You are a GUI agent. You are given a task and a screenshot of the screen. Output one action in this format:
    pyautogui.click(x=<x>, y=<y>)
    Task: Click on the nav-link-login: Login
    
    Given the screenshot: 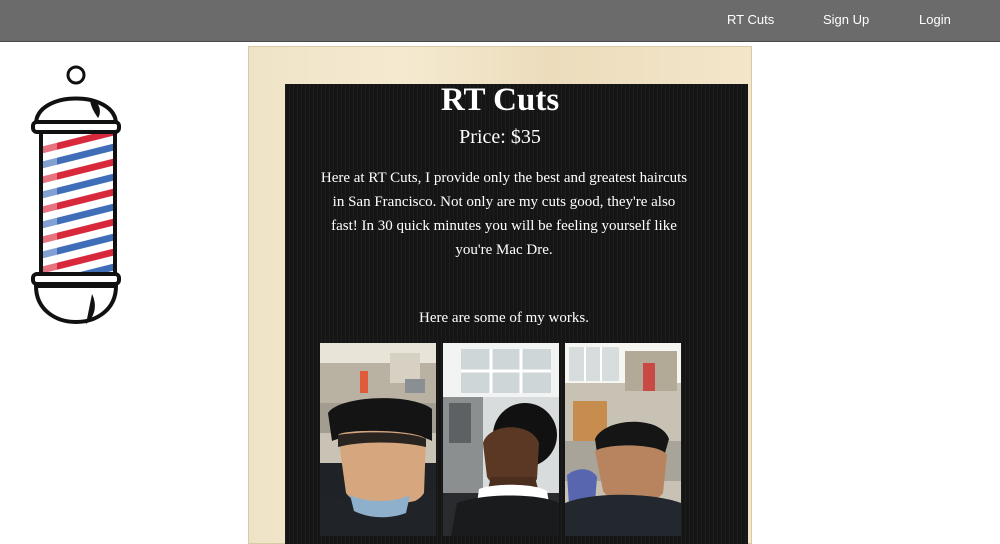 What is the action you would take?
    pyautogui.click(x=935, y=19)
    